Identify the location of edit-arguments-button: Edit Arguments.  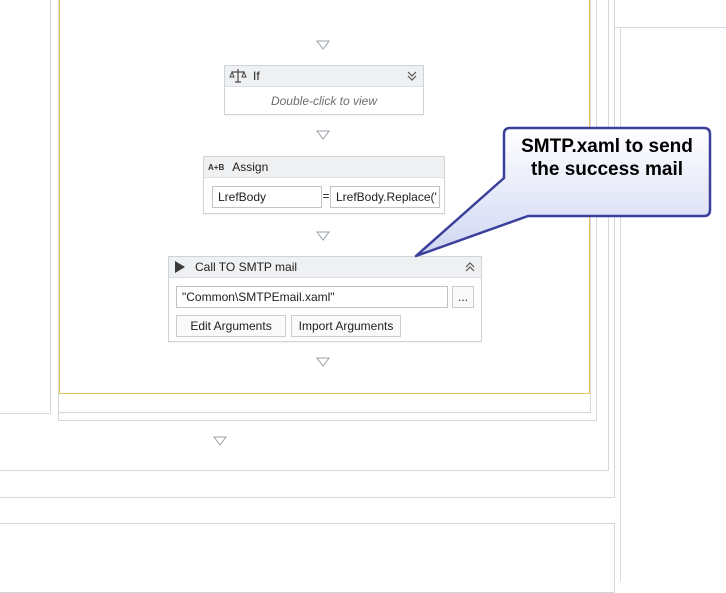
(231, 326).